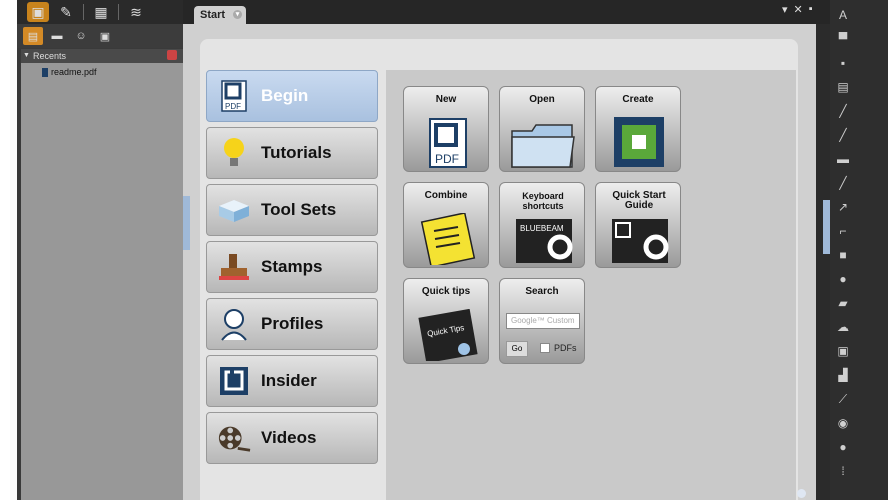 The width and height of the screenshot is (888, 500). Describe the element at coordinates (843, 111) in the screenshot. I see `pen-icon: ╱` at that location.